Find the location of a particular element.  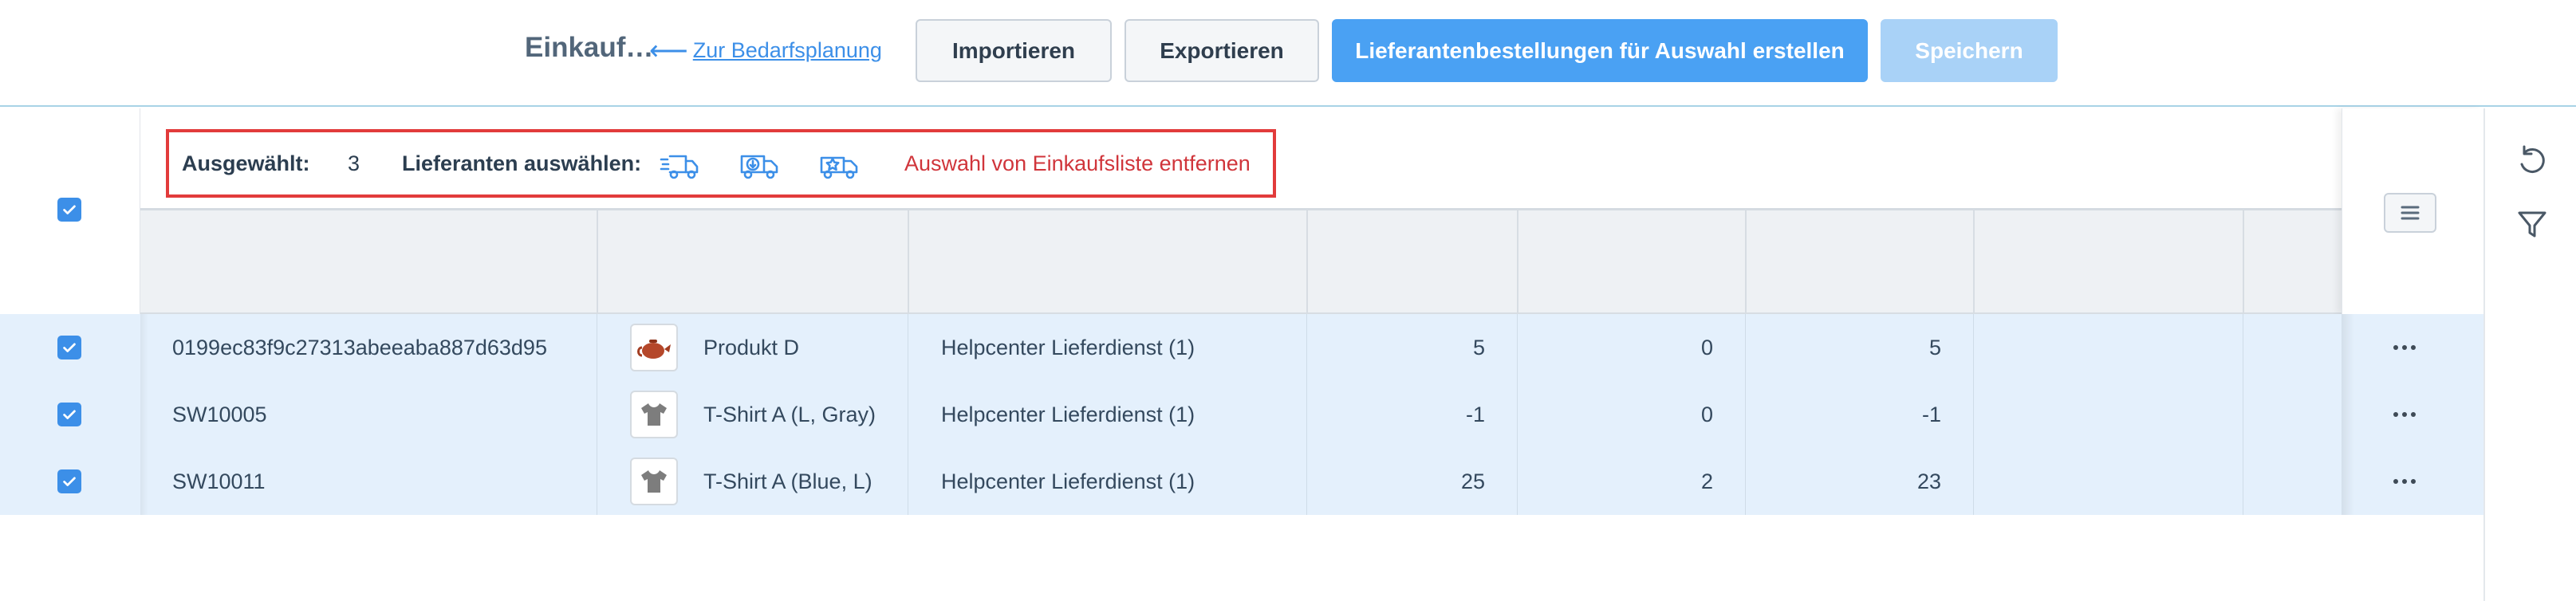

quantity-cell: 25 is located at coordinates (1472, 481).